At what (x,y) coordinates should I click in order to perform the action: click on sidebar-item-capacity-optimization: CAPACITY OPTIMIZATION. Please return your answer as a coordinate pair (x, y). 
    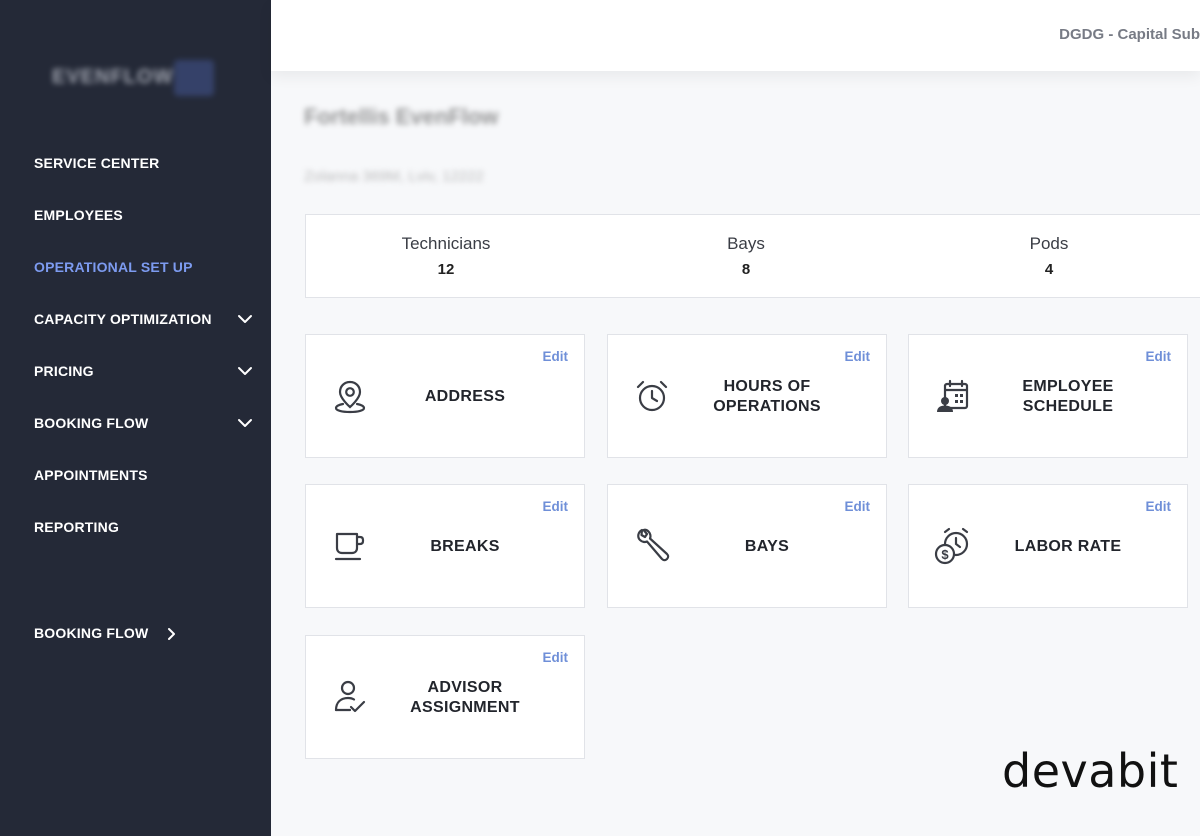
    Looking at the image, I should click on (149, 319).